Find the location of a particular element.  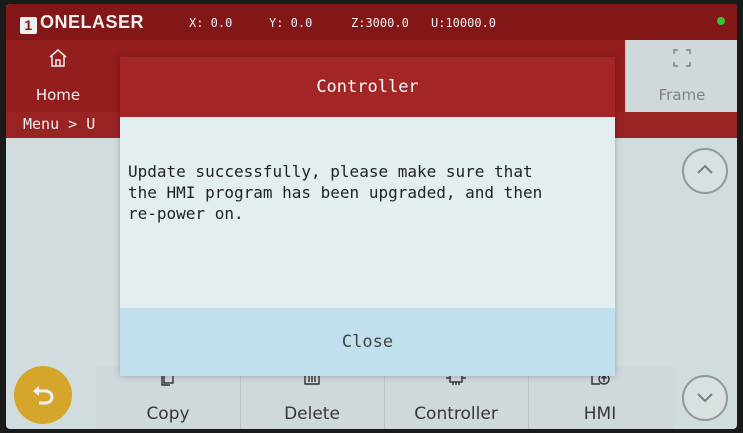

dialog-title: Controller is located at coordinates (367, 87).